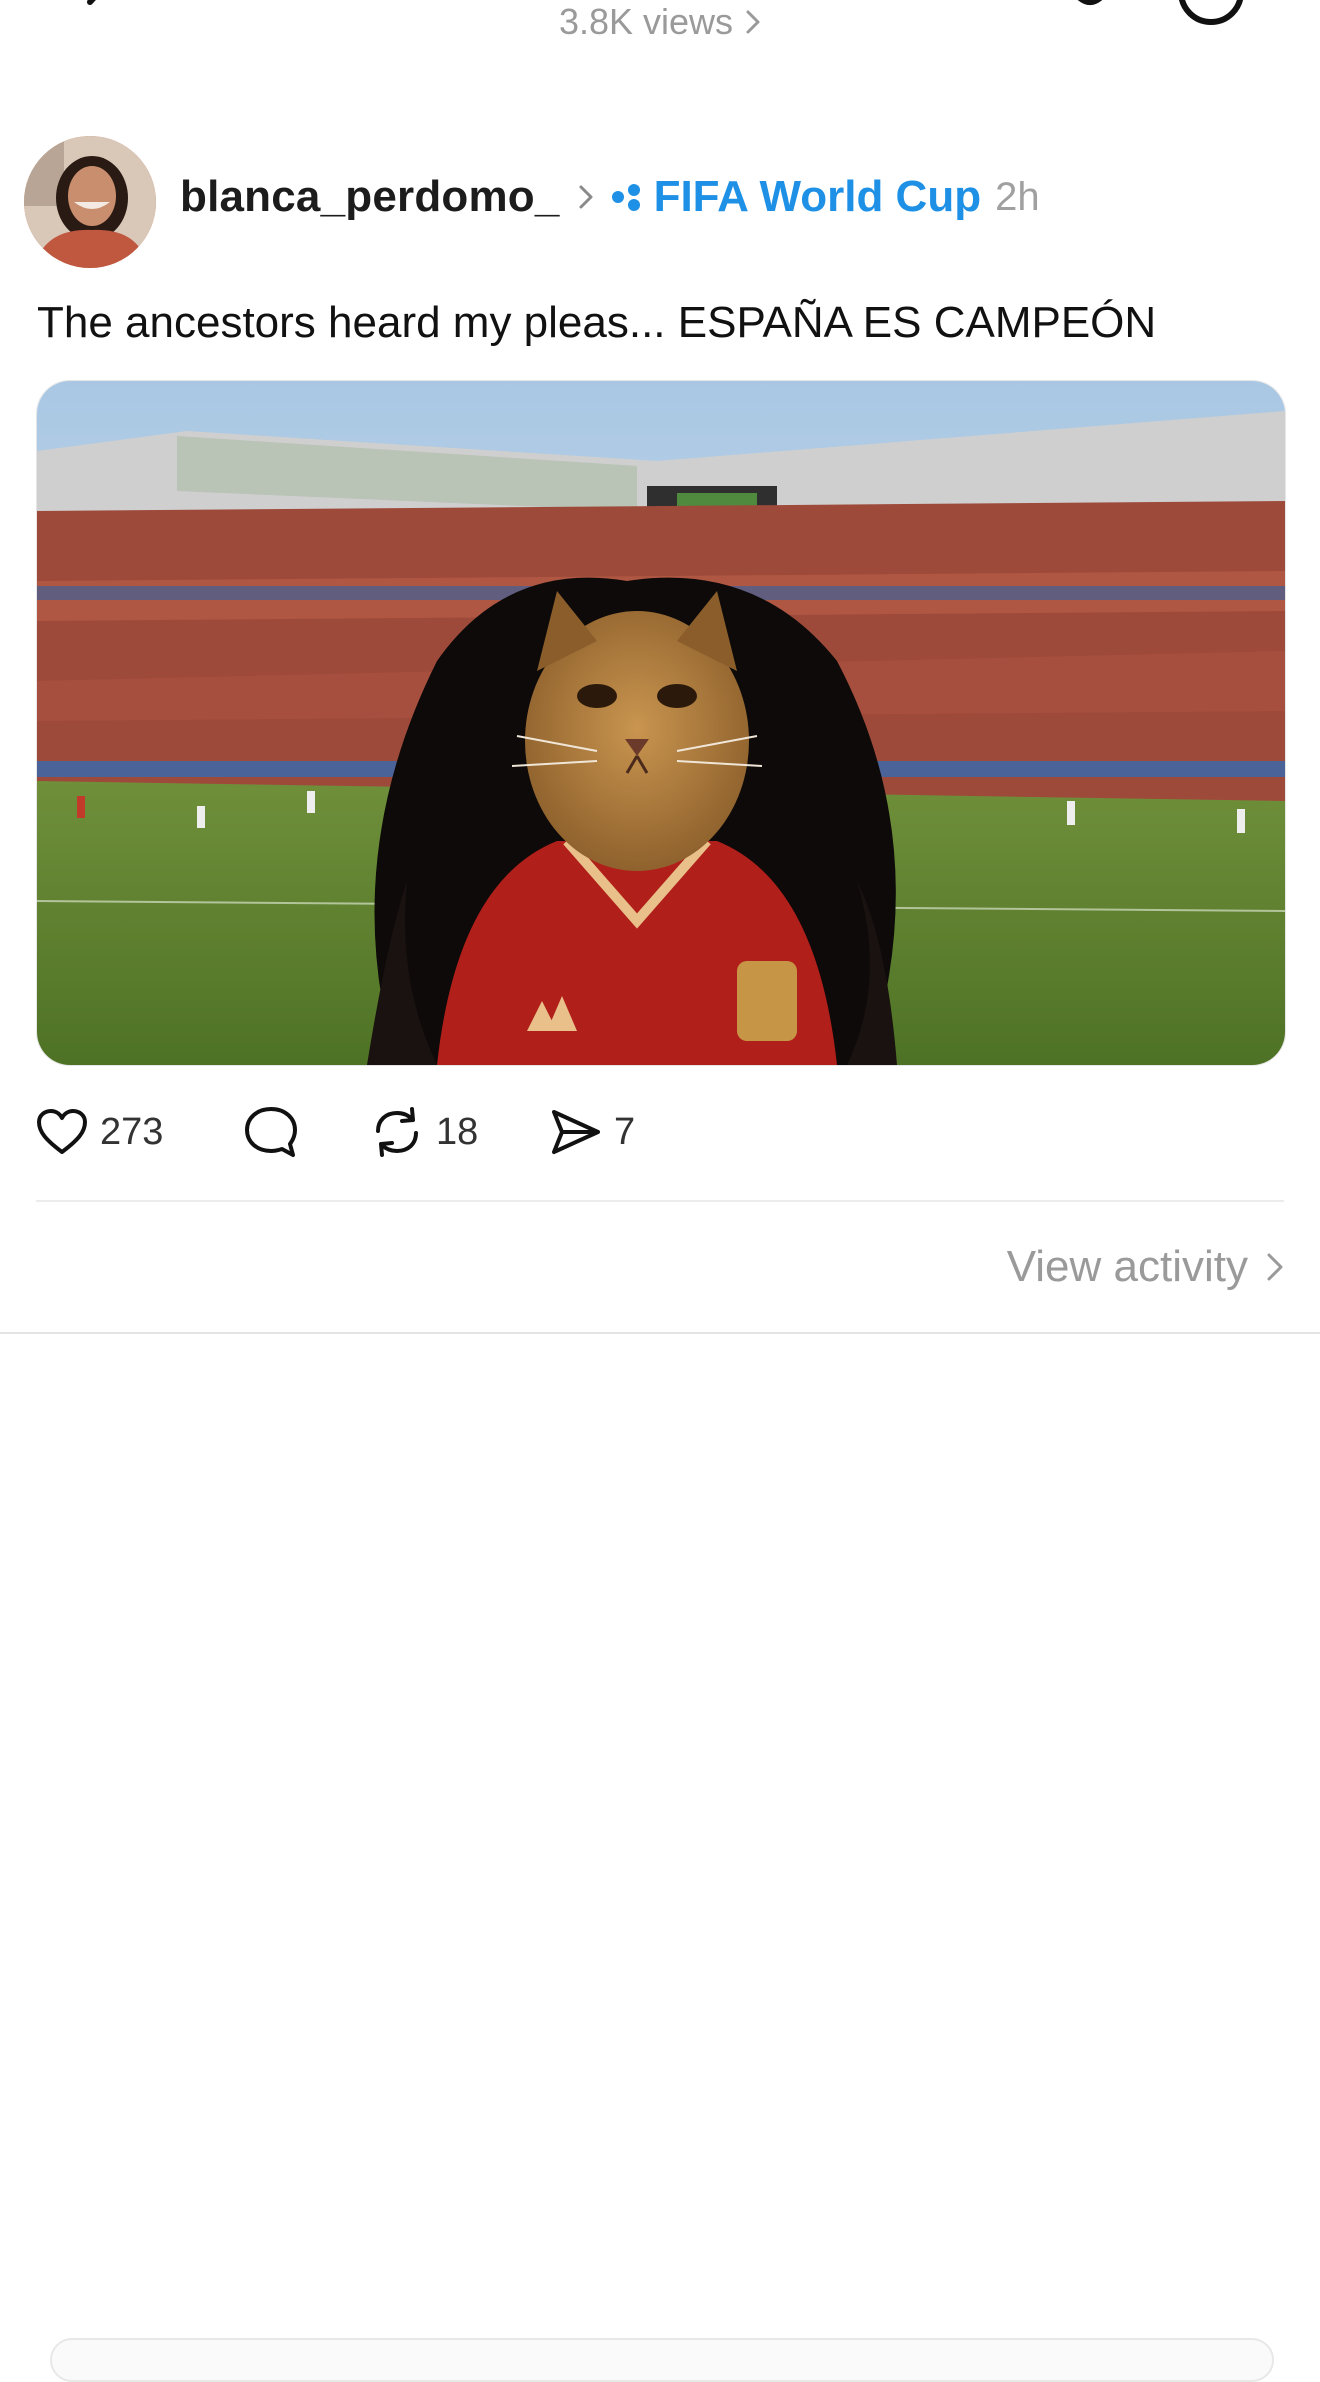  I want to click on avatar, so click(90, 202).